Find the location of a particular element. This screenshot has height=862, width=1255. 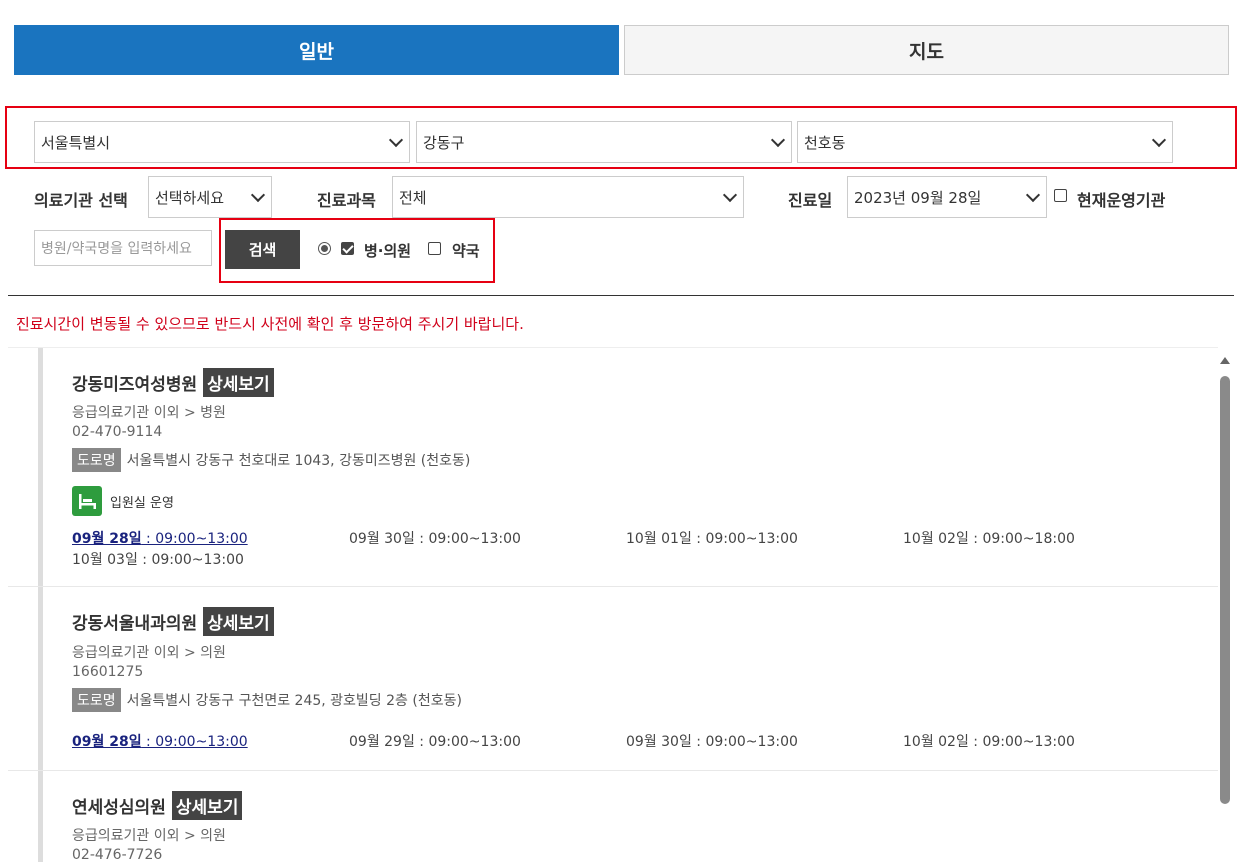

address-text: 서울특별시 강동구 천호대로 1043, 강동미즈병원 (천호동) is located at coordinates (298, 461).